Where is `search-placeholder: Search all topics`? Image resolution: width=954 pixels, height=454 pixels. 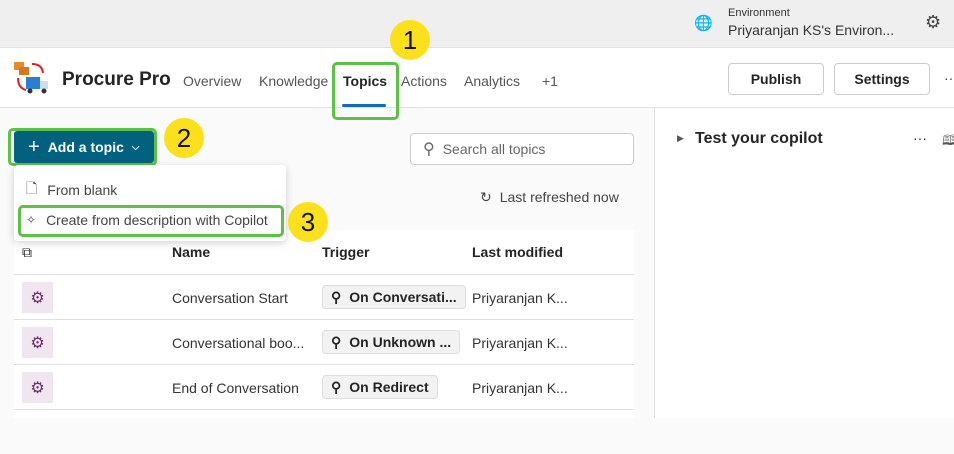
search-placeholder: Search all topics is located at coordinates (494, 149).